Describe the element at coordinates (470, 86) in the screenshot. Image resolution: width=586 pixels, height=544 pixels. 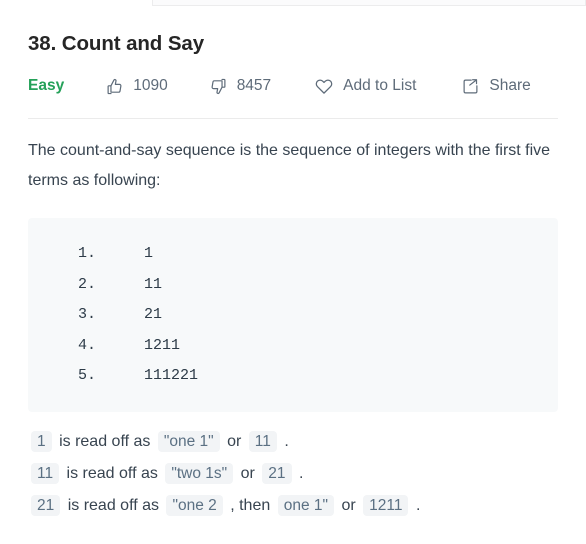
I see `share-icon` at that location.